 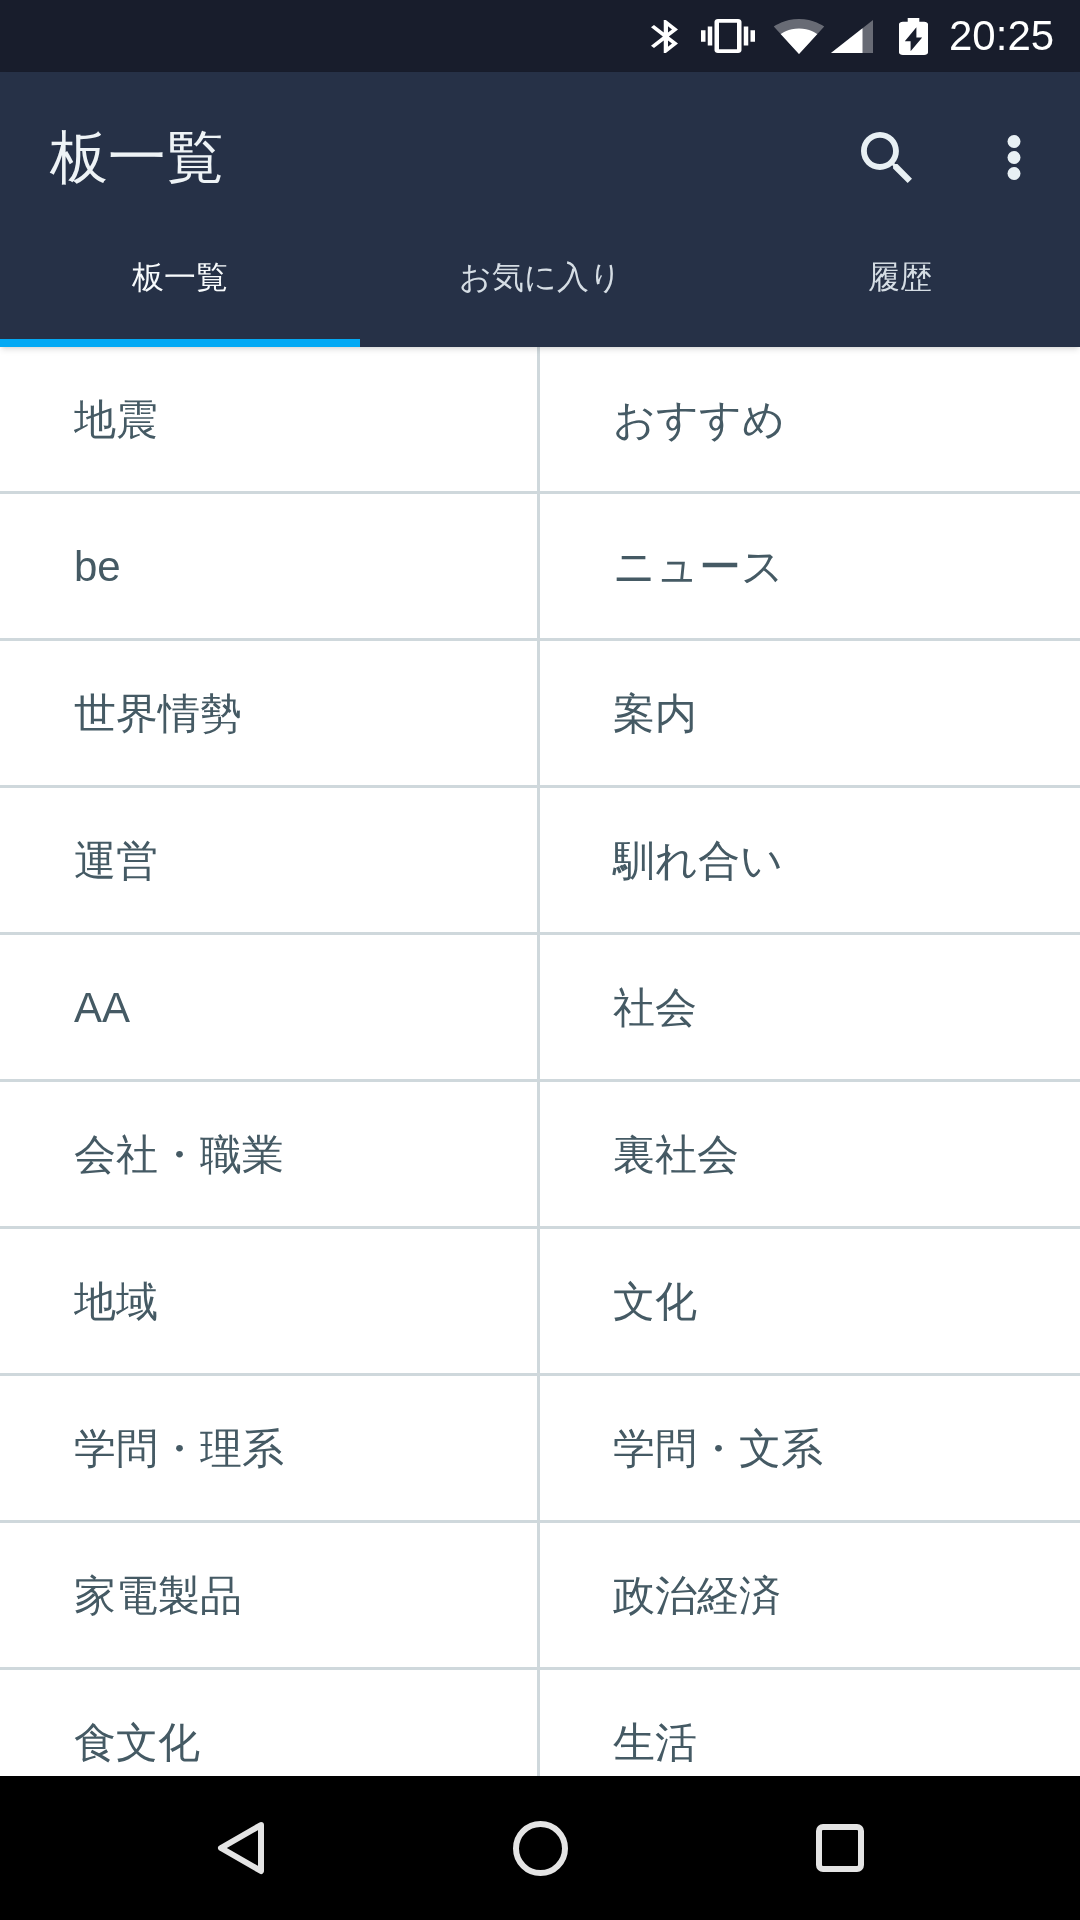 What do you see at coordinates (270, 567) in the screenshot?
I see `board-item: be` at bounding box center [270, 567].